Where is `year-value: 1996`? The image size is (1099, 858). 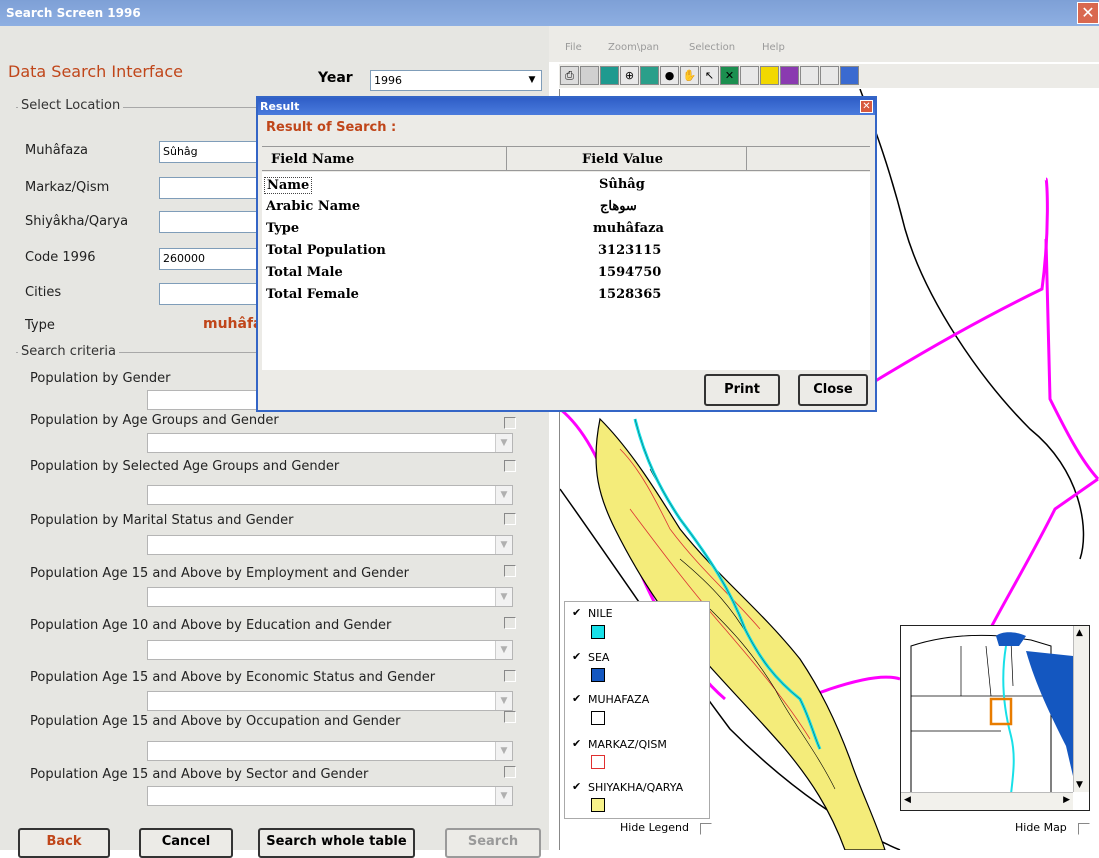 year-value: 1996 is located at coordinates (388, 80).